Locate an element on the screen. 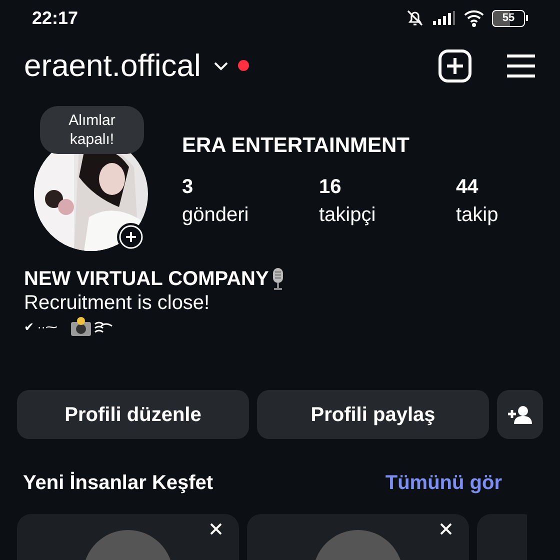 The image size is (560, 560). profile-name: ERA ENTERTAINMENT is located at coordinates (296, 145).